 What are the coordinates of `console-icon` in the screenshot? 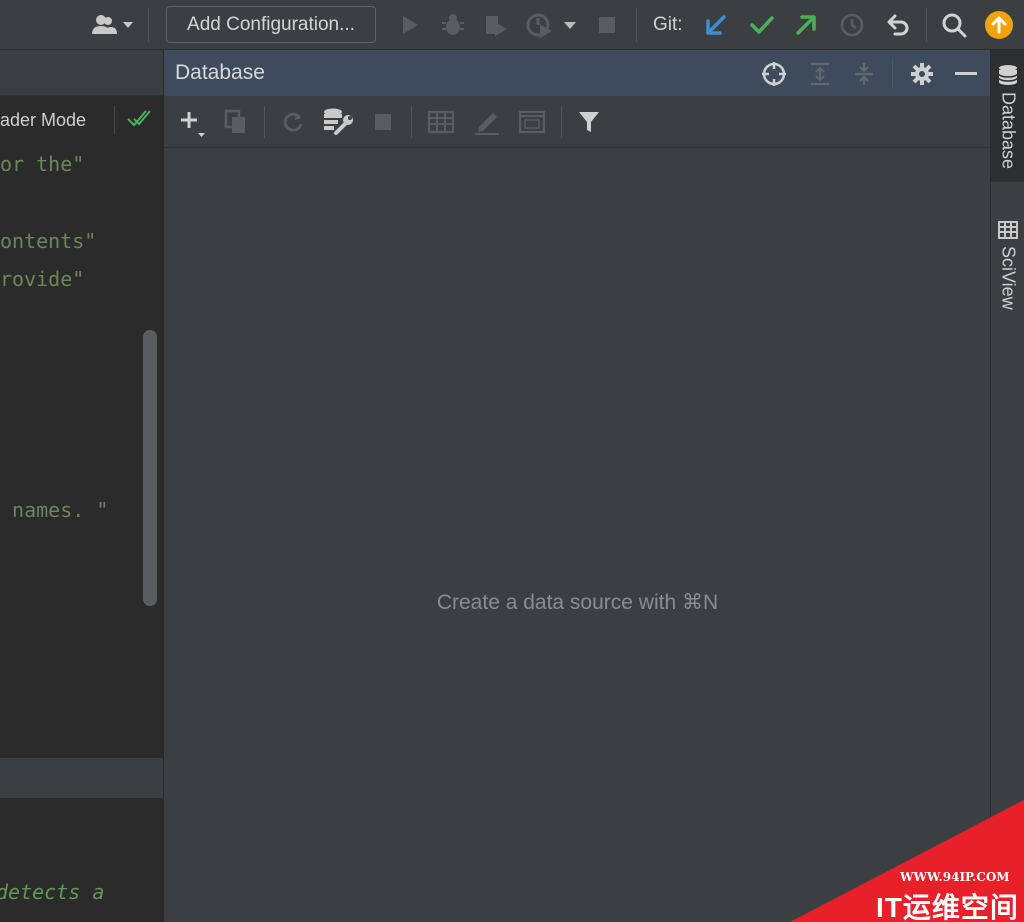 It's located at (532, 122).